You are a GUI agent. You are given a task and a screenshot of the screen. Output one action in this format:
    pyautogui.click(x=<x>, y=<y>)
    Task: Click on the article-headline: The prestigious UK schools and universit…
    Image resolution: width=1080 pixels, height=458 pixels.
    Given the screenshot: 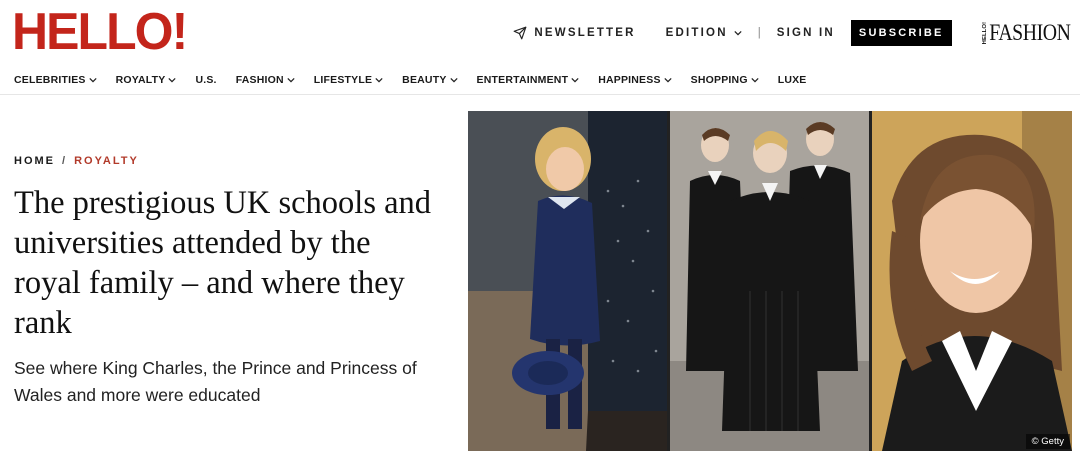 What is the action you would take?
    pyautogui.click(x=223, y=263)
    